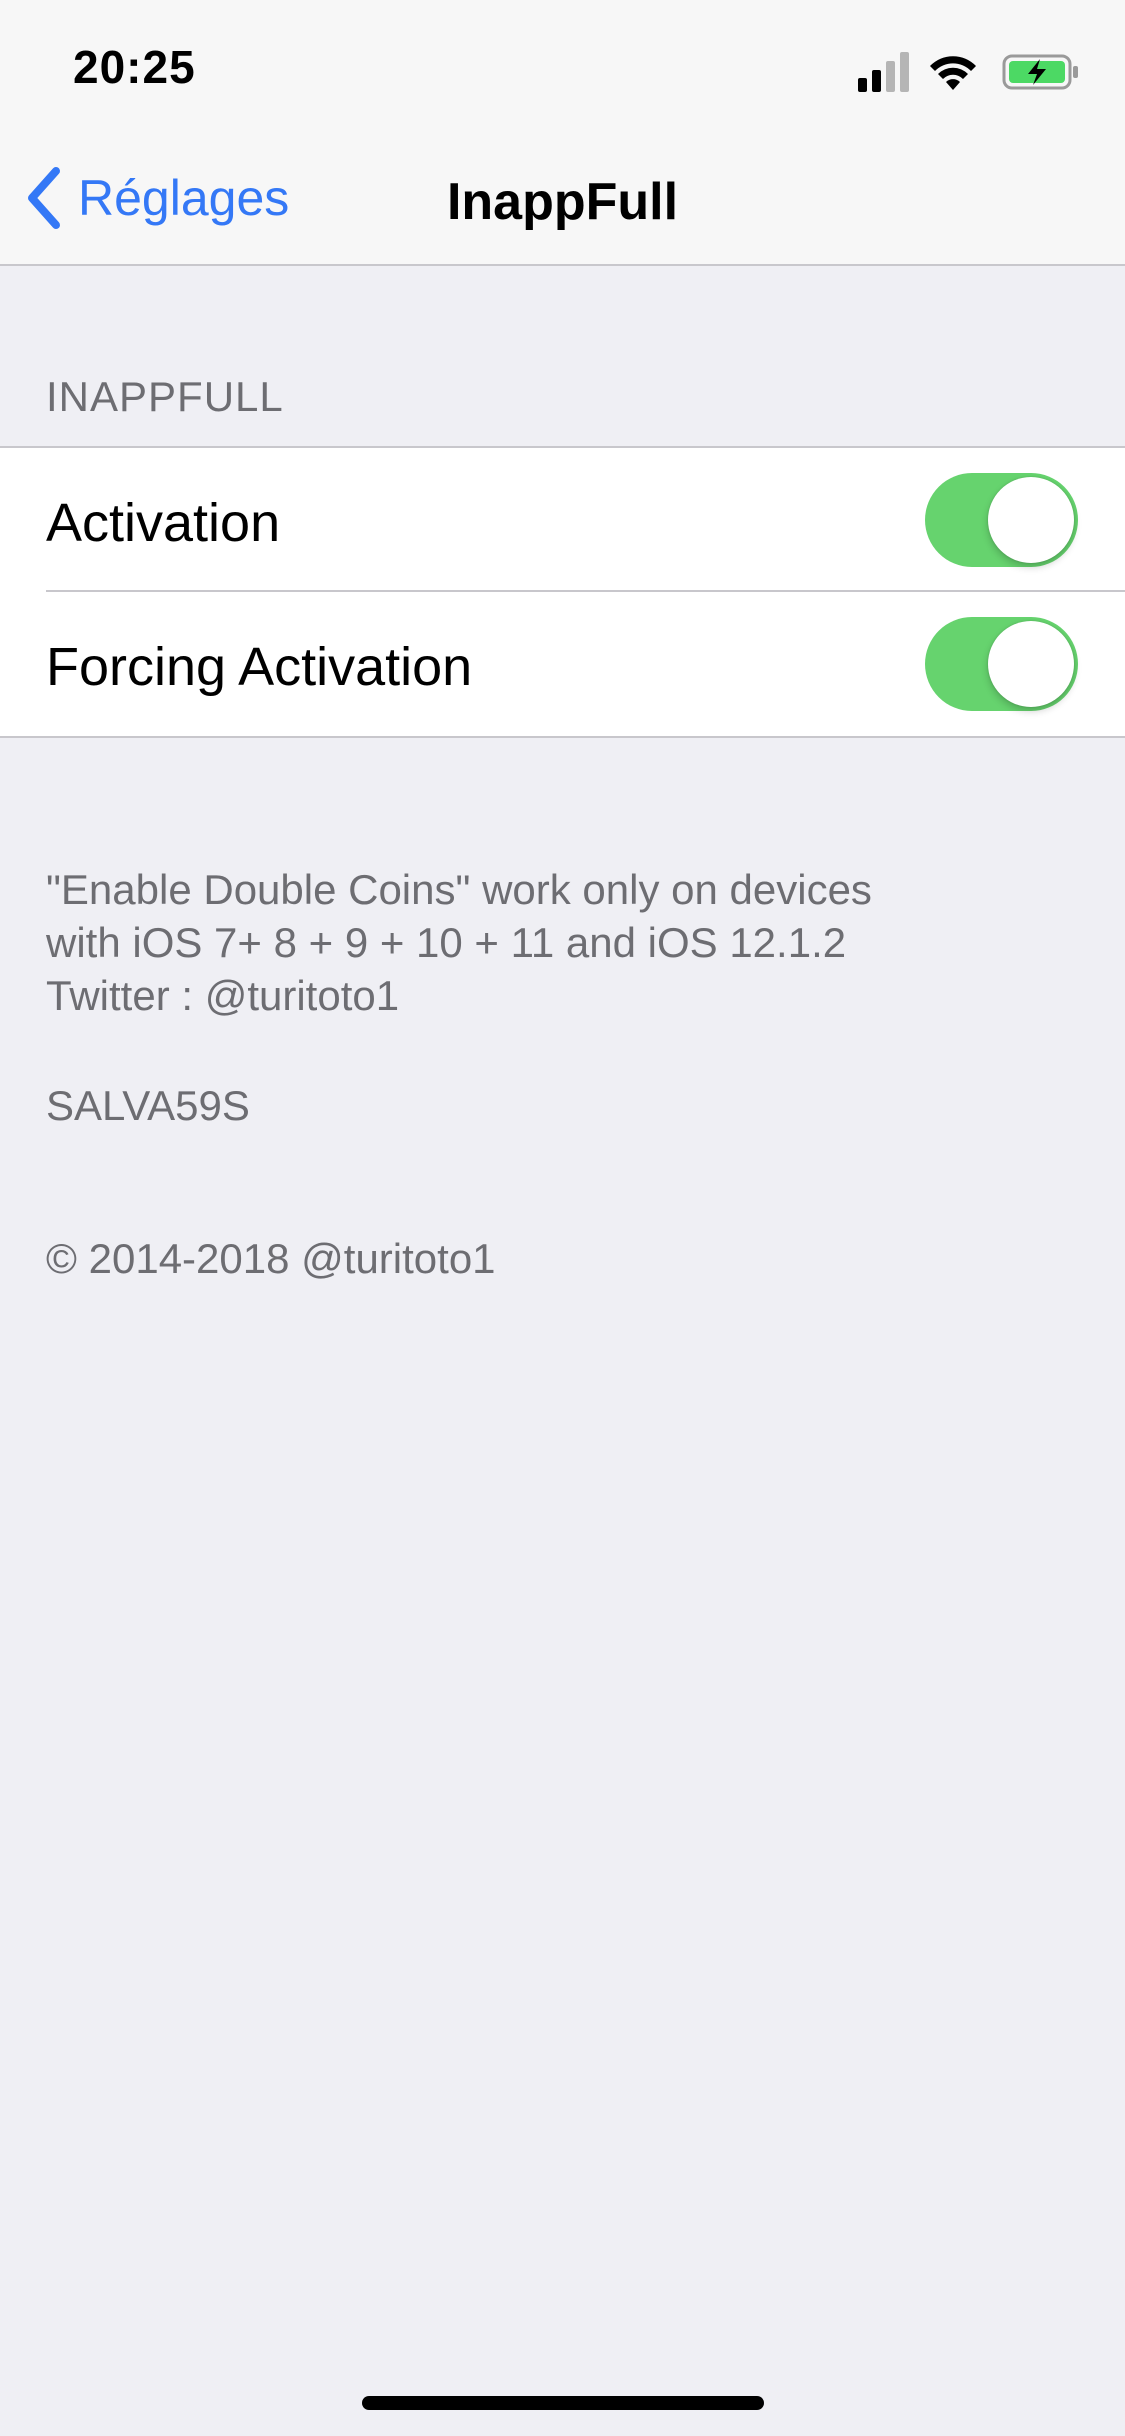  I want to click on activation-toggle, so click(1001, 520).